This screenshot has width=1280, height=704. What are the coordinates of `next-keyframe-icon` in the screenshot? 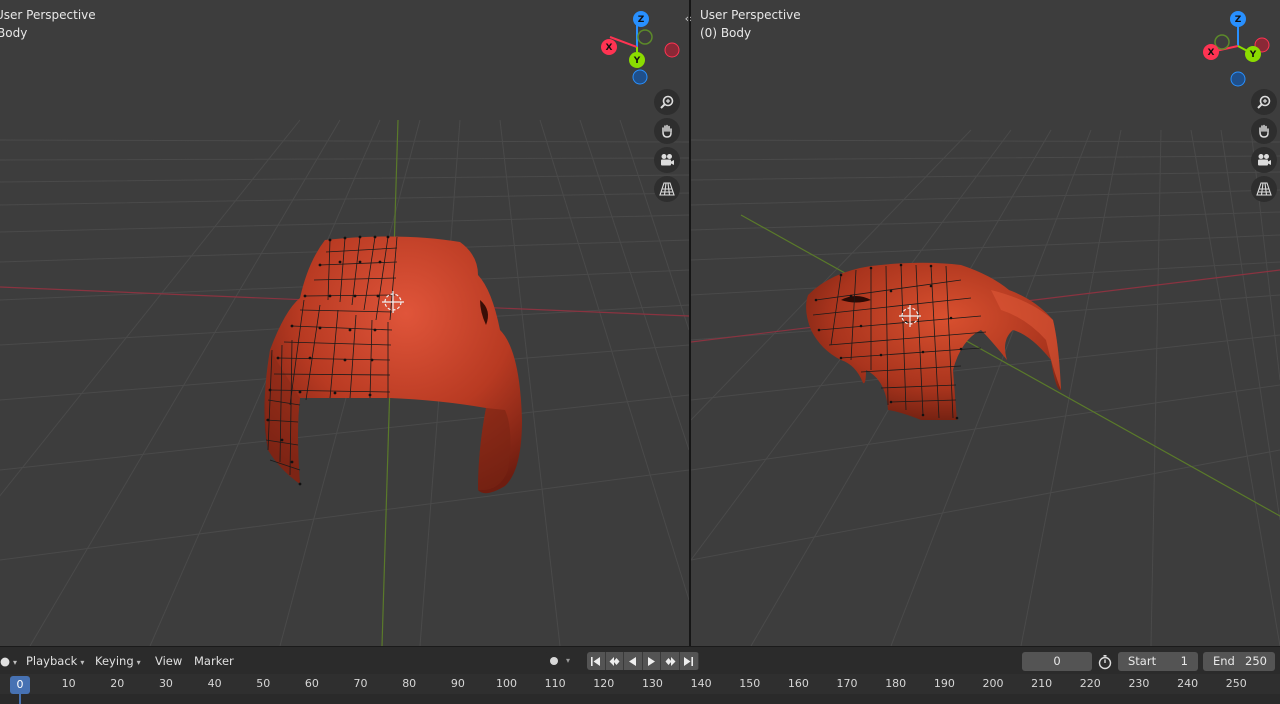 It's located at (670, 661).